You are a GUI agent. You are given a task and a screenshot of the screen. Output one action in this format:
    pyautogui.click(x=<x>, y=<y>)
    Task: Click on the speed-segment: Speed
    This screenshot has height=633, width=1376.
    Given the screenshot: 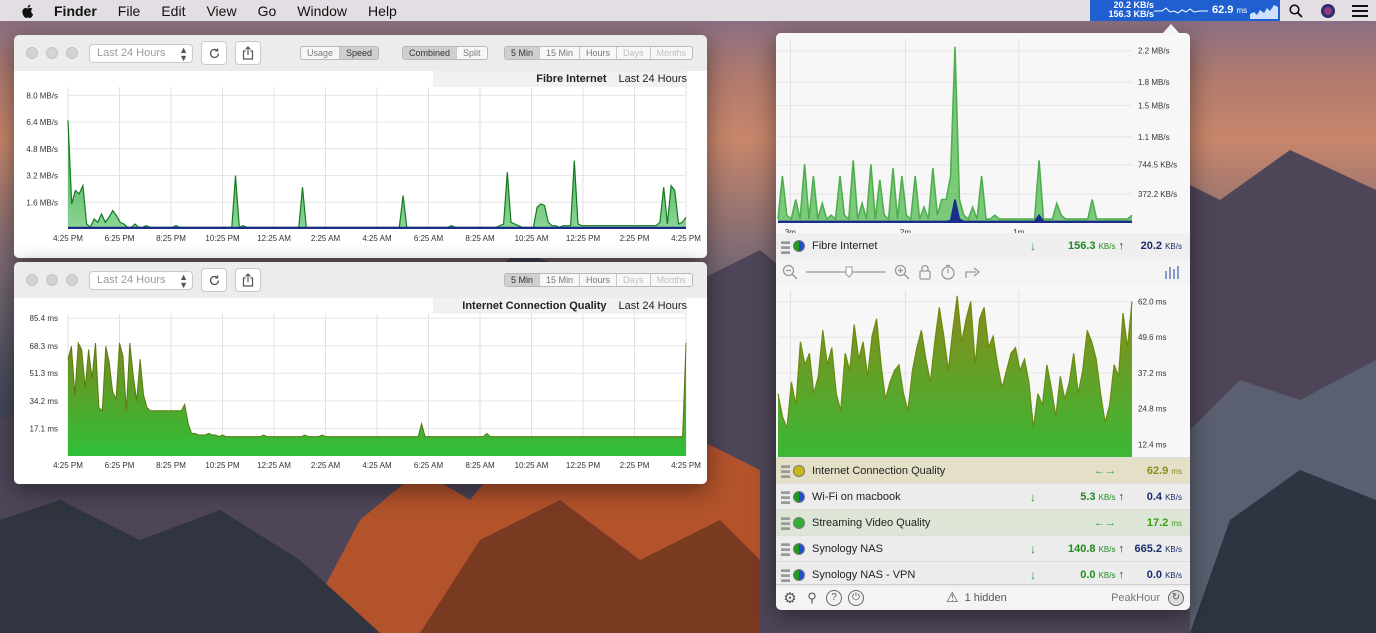 What is the action you would take?
    pyautogui.click(x=359, y=53)
    